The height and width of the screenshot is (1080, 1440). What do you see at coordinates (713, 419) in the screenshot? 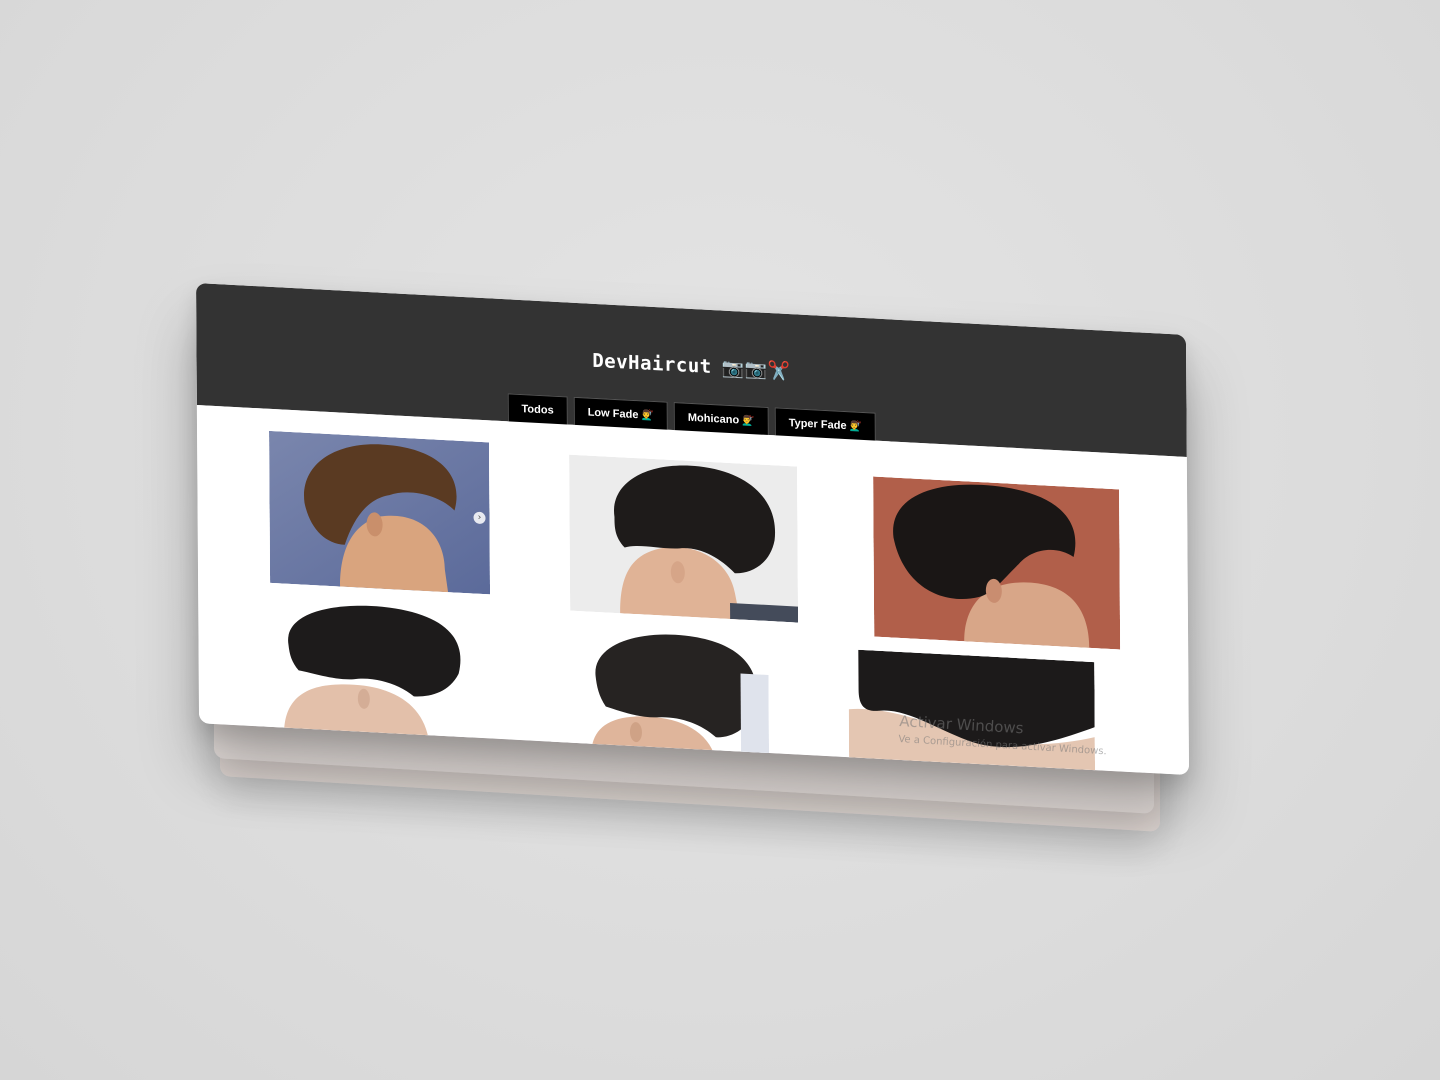
I see `filter-button-label: Mohicano` at bounding box center [713, 419].